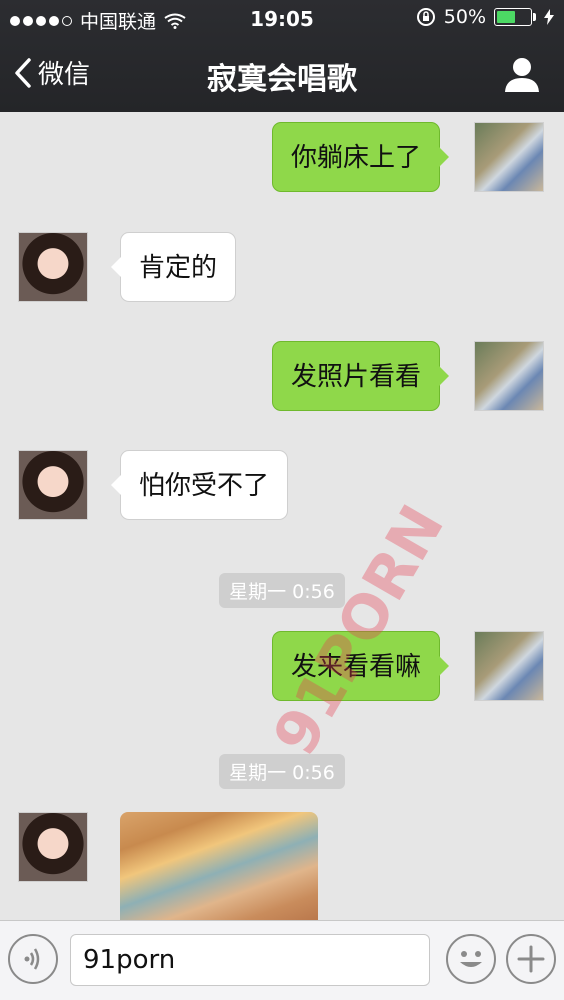  I want to click on more-button, so click(531, 959).